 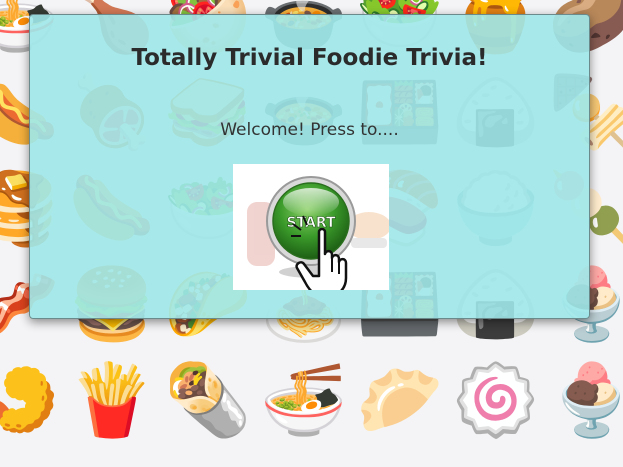 I want to click on food-emoji-icon: 🍤, so click(x=30, y=400).